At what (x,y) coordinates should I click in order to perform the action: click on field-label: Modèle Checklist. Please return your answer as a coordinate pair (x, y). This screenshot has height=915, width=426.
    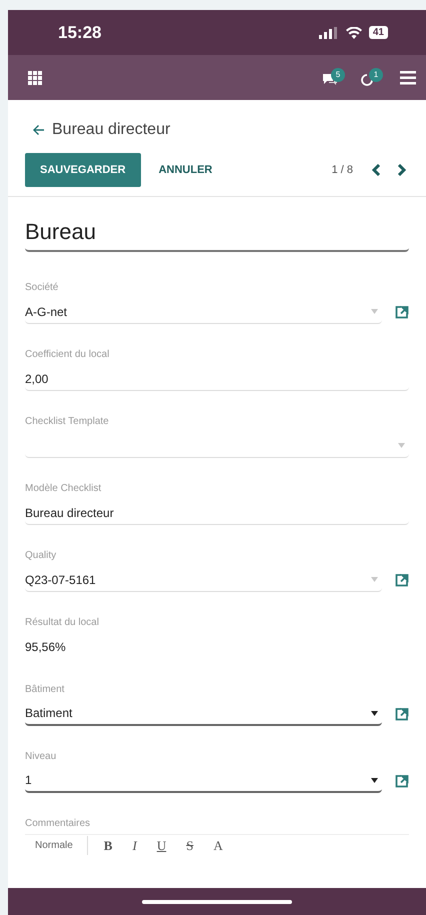
    Looking at the image, I should click on (63, 488).